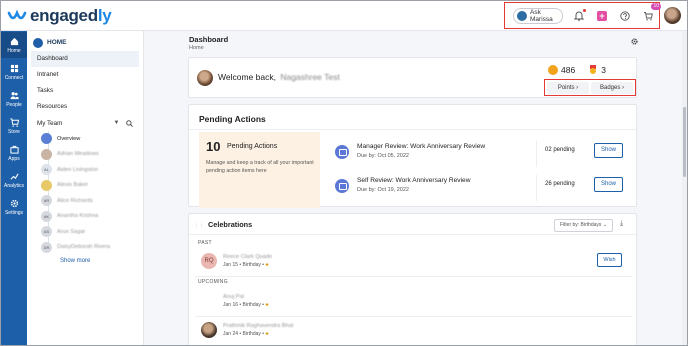 This screenshot has height=346, width=688. What do you see at coordinates (14, 72) in the screenshot?
I see `rail-item-connect: Connect` at bounding box center [14, 72].